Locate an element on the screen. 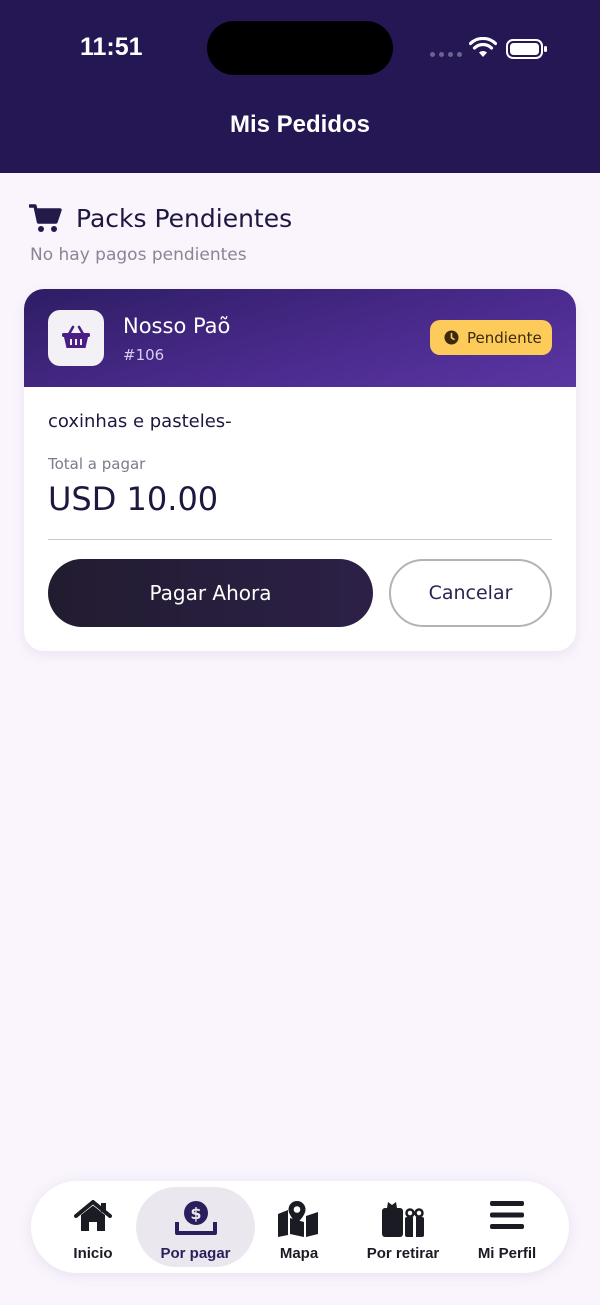 Image resolution: width=600 pixels, height=1305 pixels. cancel-button: Cancelar is located at coordinates (470, 593).